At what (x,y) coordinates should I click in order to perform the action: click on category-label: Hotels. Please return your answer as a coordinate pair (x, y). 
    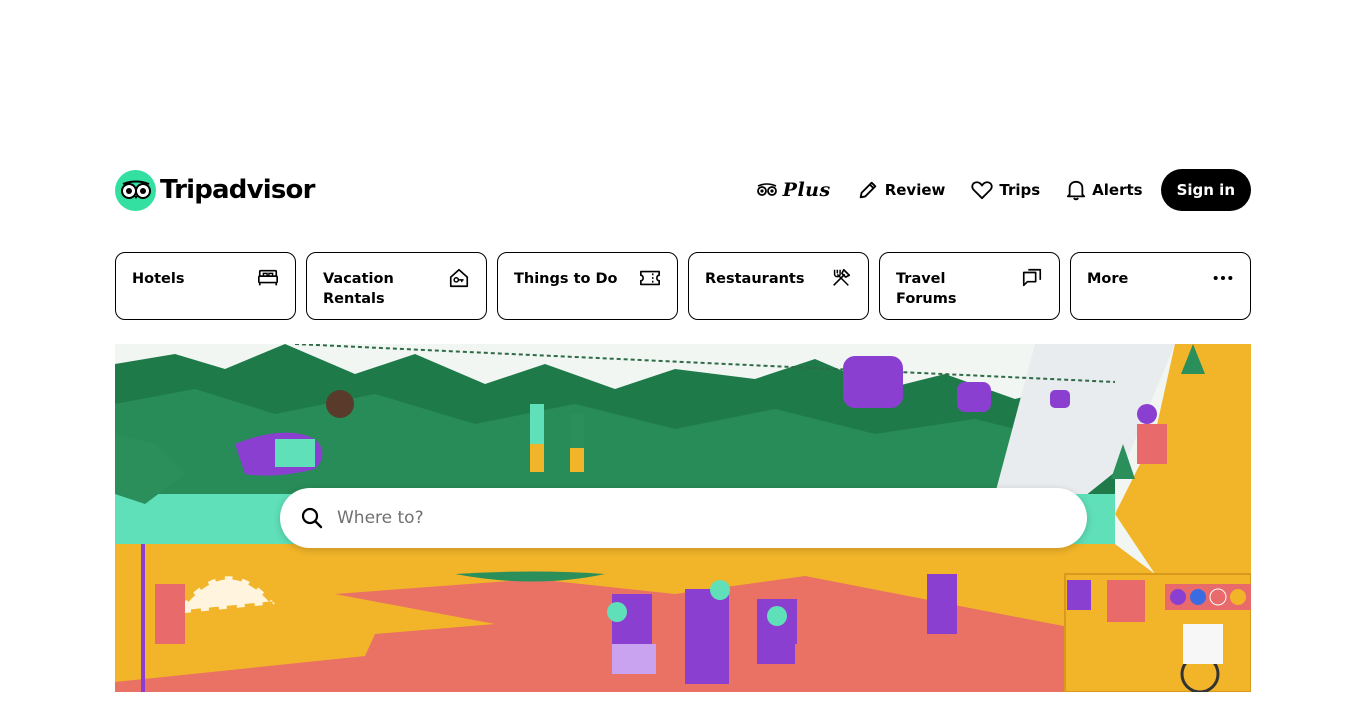
    Looking at the image, I should click on (158, 279).